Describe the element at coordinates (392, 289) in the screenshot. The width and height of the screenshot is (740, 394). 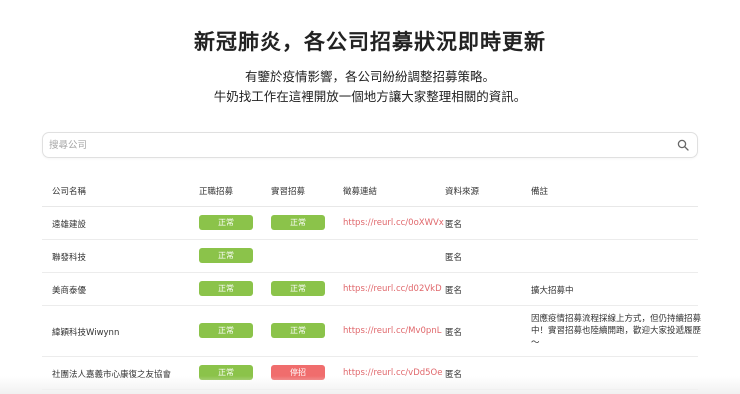
I see `recruit-link: https://reurl.cc/d02VkD` at that location.